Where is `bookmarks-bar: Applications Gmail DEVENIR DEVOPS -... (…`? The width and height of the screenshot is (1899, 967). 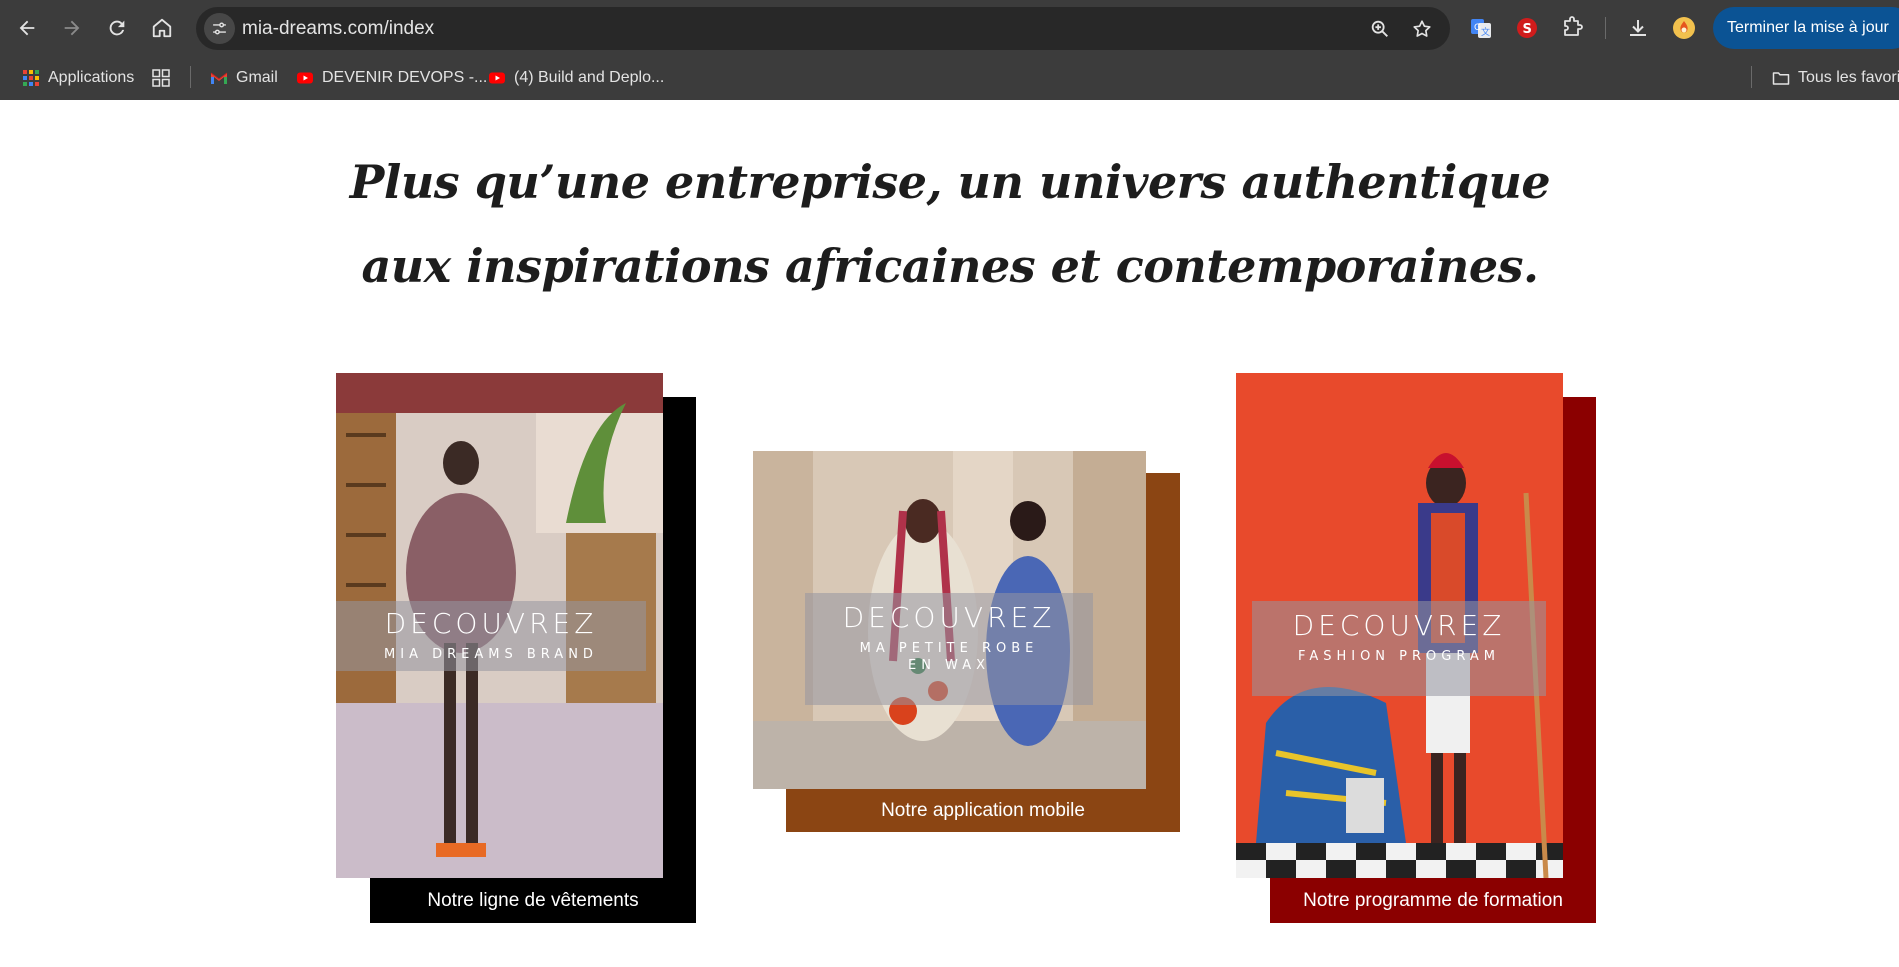 bookmarks-bar: Applications Gmail DEVENIR DEVOPS -... (… is located at coordinates (949, 78).